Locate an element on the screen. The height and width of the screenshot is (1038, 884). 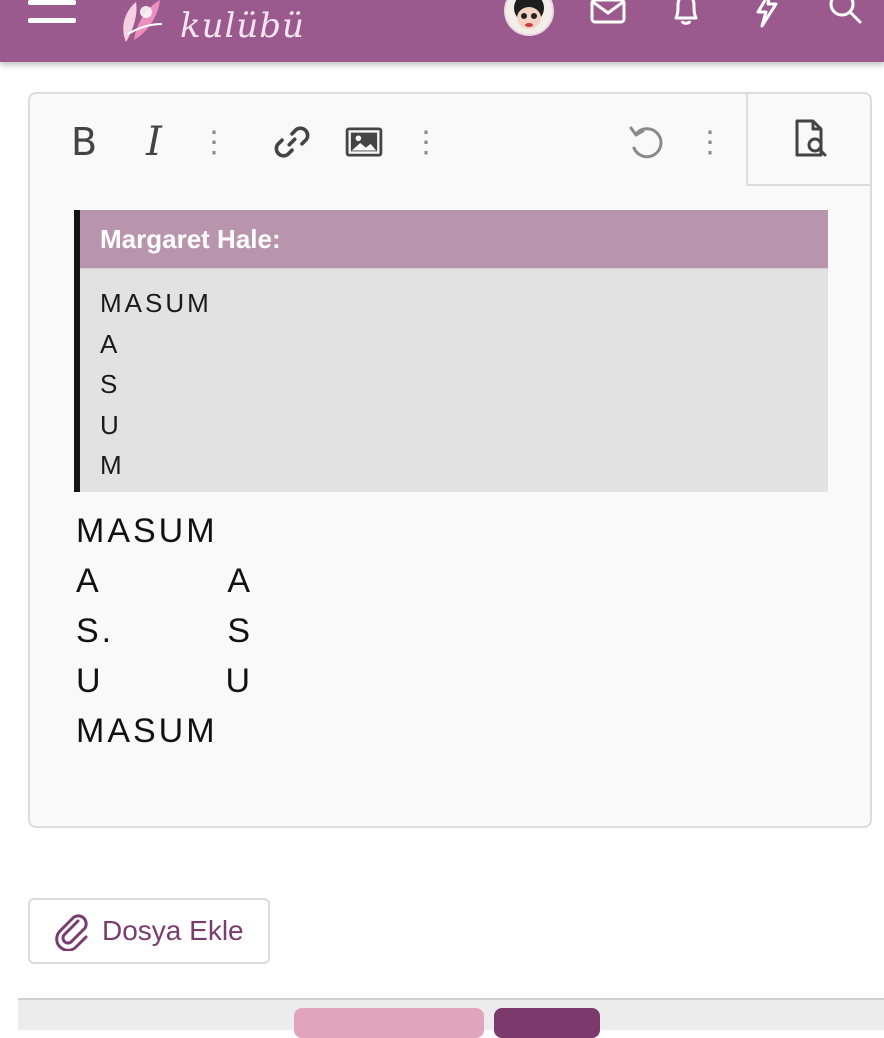
undo-icon is located at coordinates (646, 142).